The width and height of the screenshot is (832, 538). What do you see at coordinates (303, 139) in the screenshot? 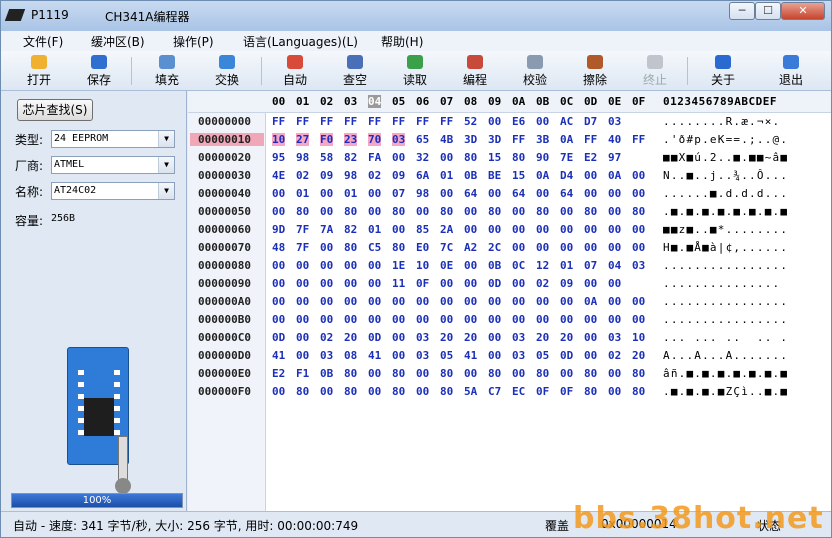
I see `hex-byte: 27` at bounding box center [303, 139].